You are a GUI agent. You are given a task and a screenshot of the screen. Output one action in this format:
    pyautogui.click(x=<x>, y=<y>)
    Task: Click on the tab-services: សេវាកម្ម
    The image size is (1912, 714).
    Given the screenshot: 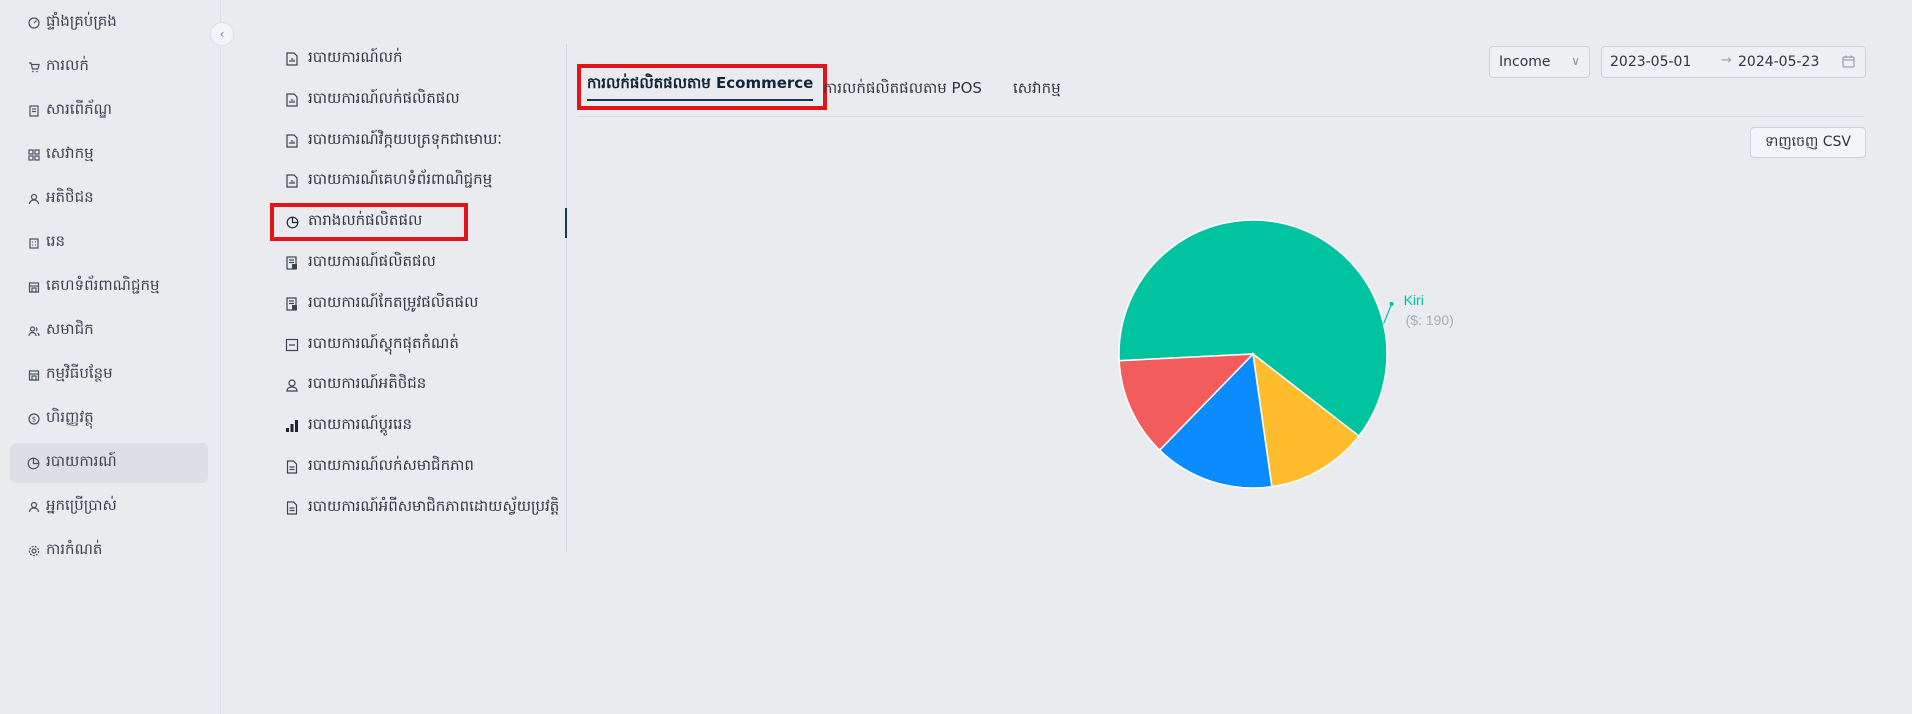 What is the action you would take?
    pyautogui.click(x=1037, y=90)
    